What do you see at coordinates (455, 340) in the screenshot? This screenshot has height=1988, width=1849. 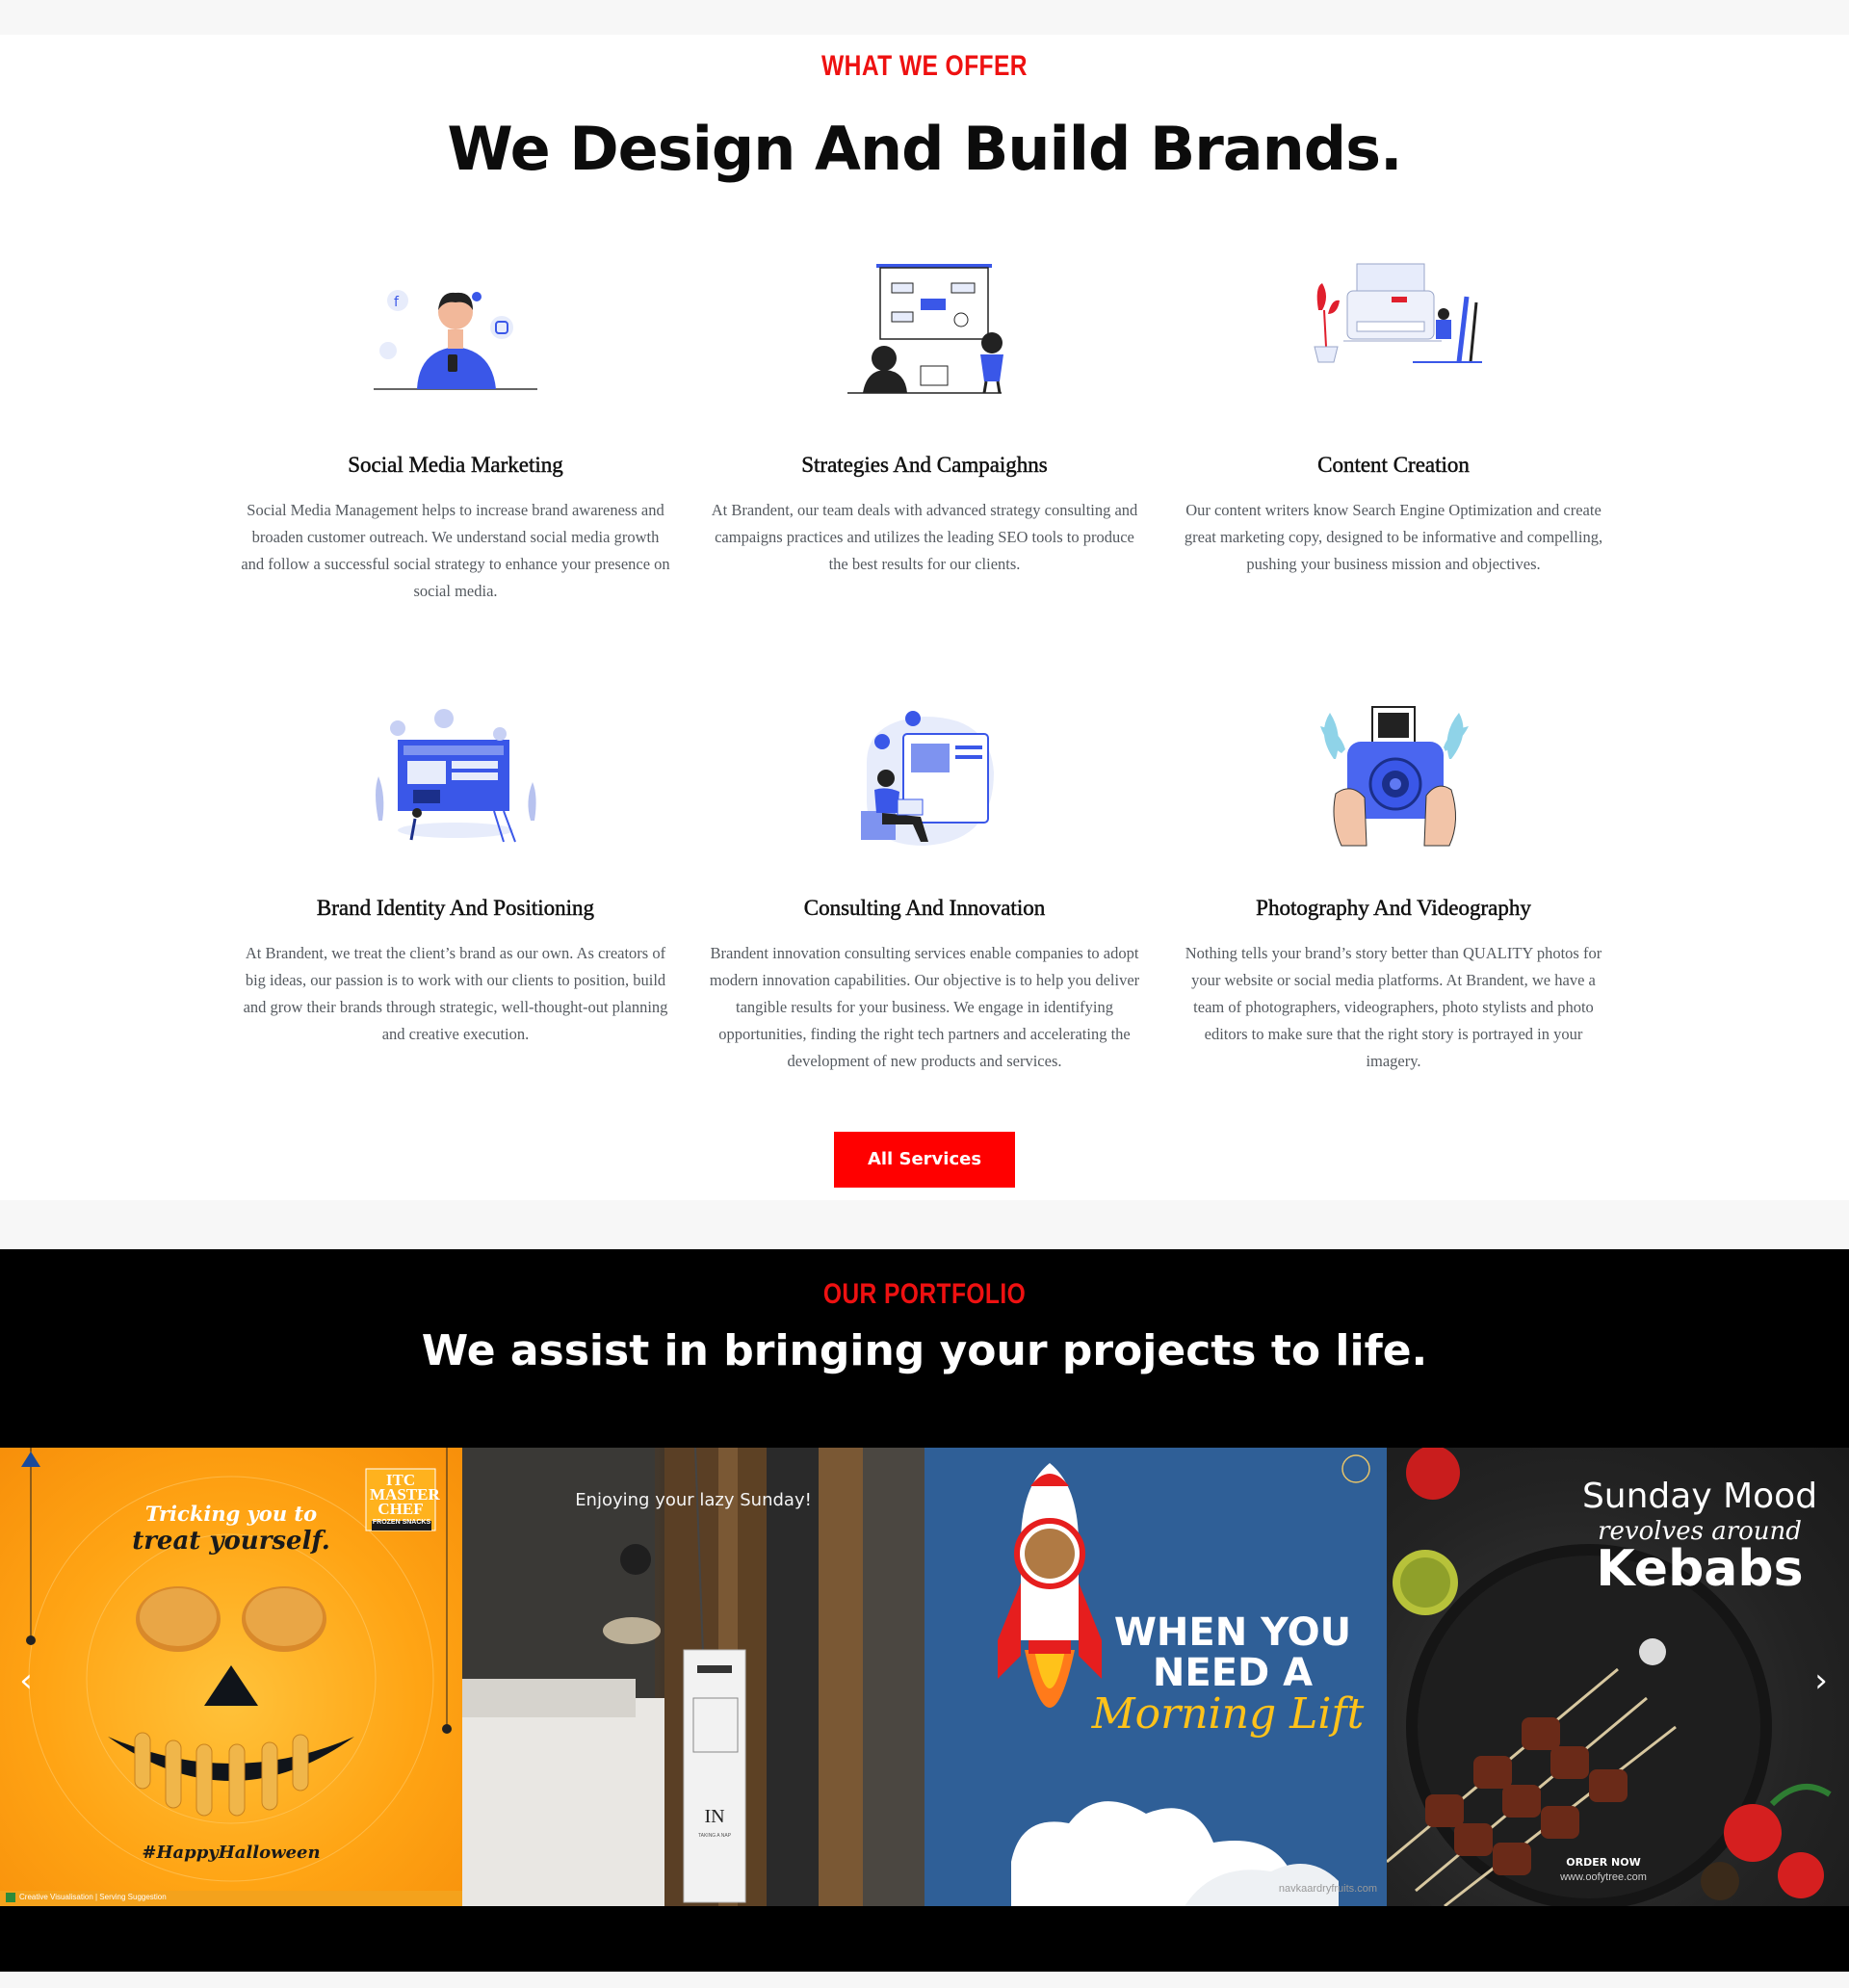 I see `social-media-illustration: f` at bounding box center [455, 340].